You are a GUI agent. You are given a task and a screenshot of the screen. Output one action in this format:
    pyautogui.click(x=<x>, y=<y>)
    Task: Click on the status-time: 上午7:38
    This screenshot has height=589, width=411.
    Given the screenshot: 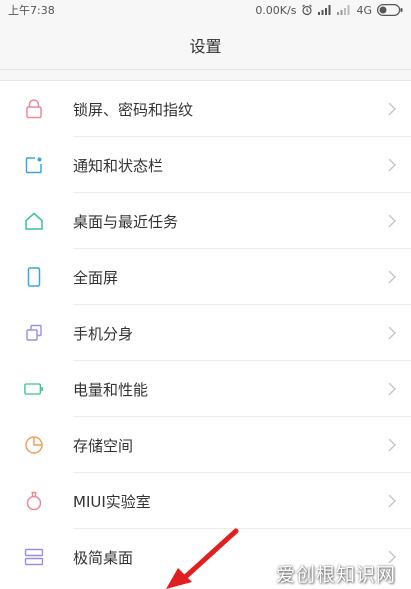 What is the action you would take?
    pyautogui.click(x=31, y=10)
    